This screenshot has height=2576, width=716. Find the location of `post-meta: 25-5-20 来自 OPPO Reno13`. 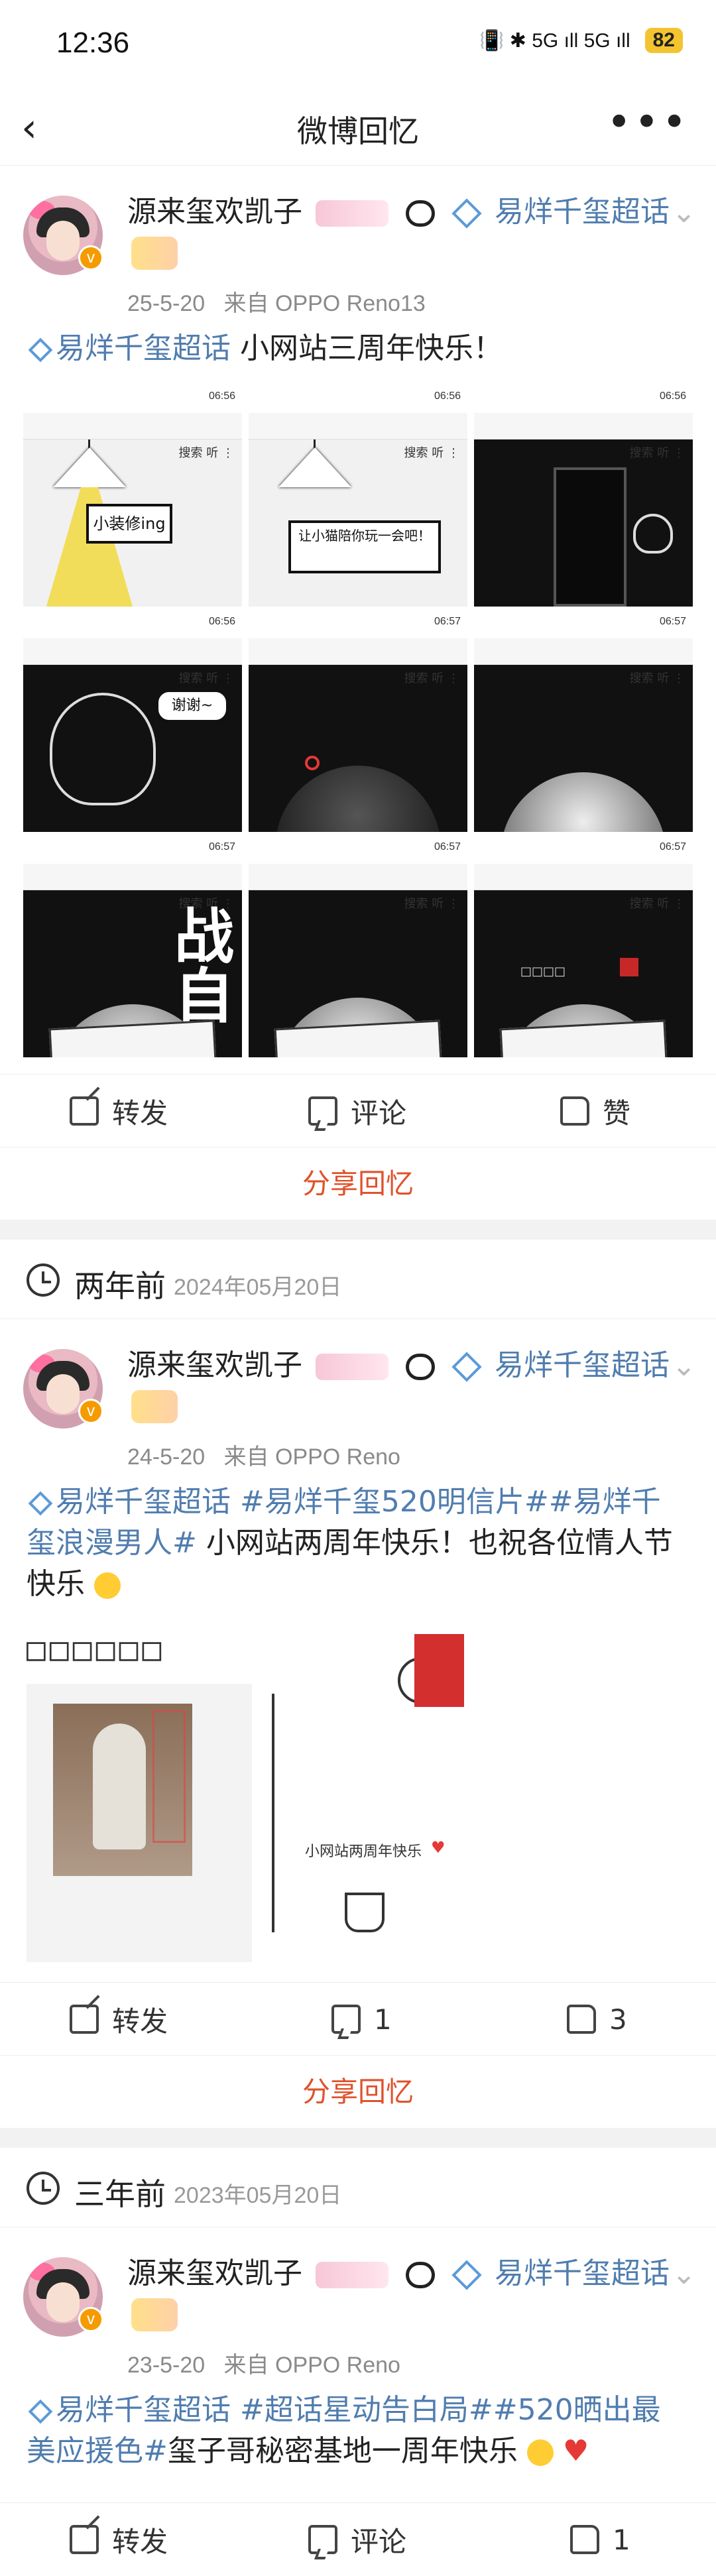

post-meta: 25-5-20 来自 OPPO Reno13 is located at coordinates (276, 302).